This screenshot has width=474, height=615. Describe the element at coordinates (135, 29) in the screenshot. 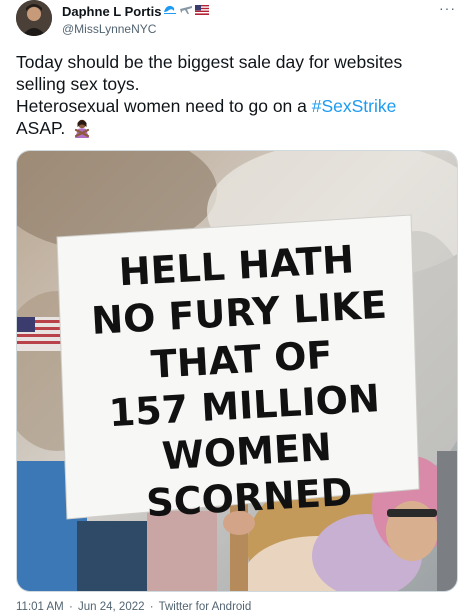

I see `author-handle: @MissLynneNYC` at that location.